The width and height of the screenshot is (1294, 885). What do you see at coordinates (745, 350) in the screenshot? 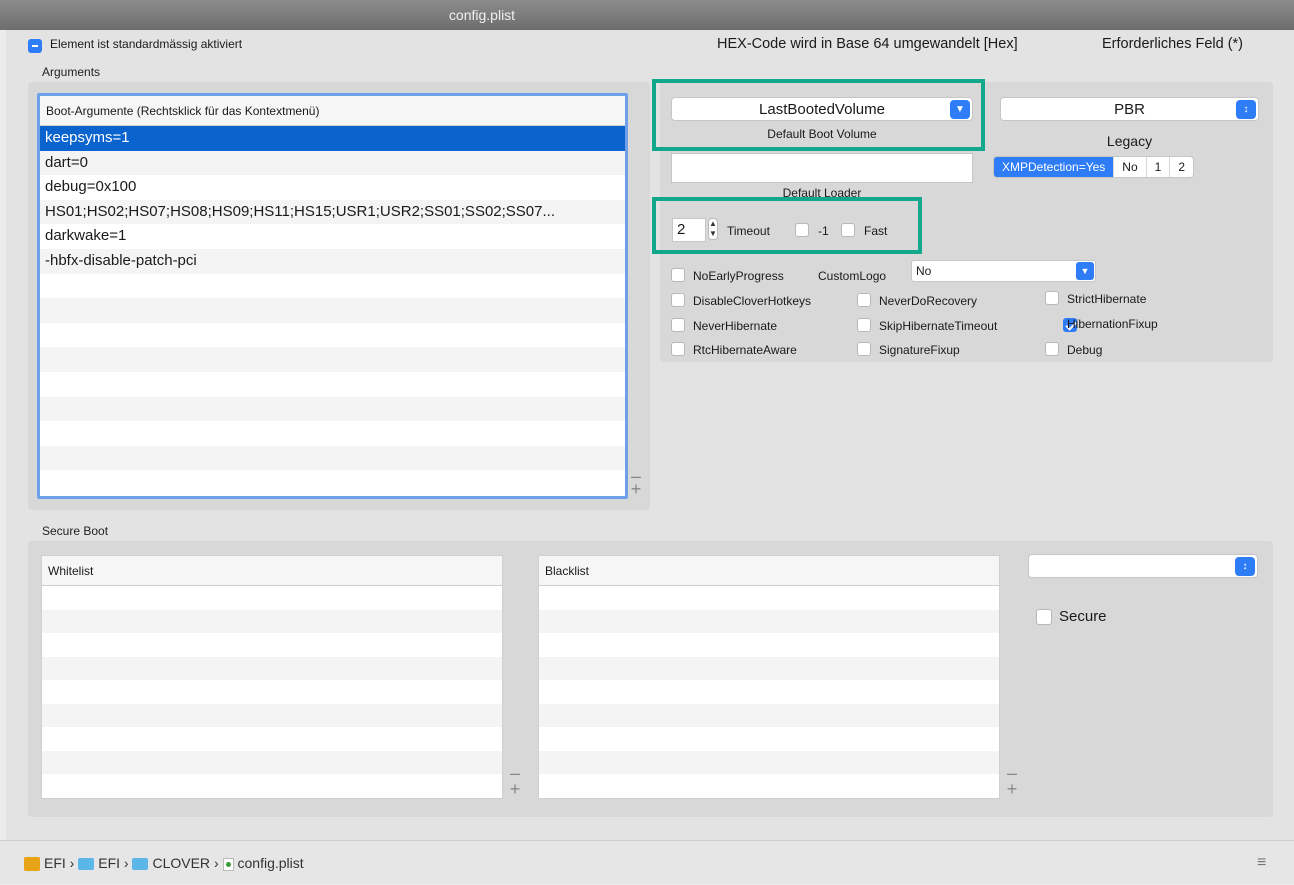
I see `rtc-hibernate-aware-label: RtcHibernateAware` at bounding box center [745, 350].